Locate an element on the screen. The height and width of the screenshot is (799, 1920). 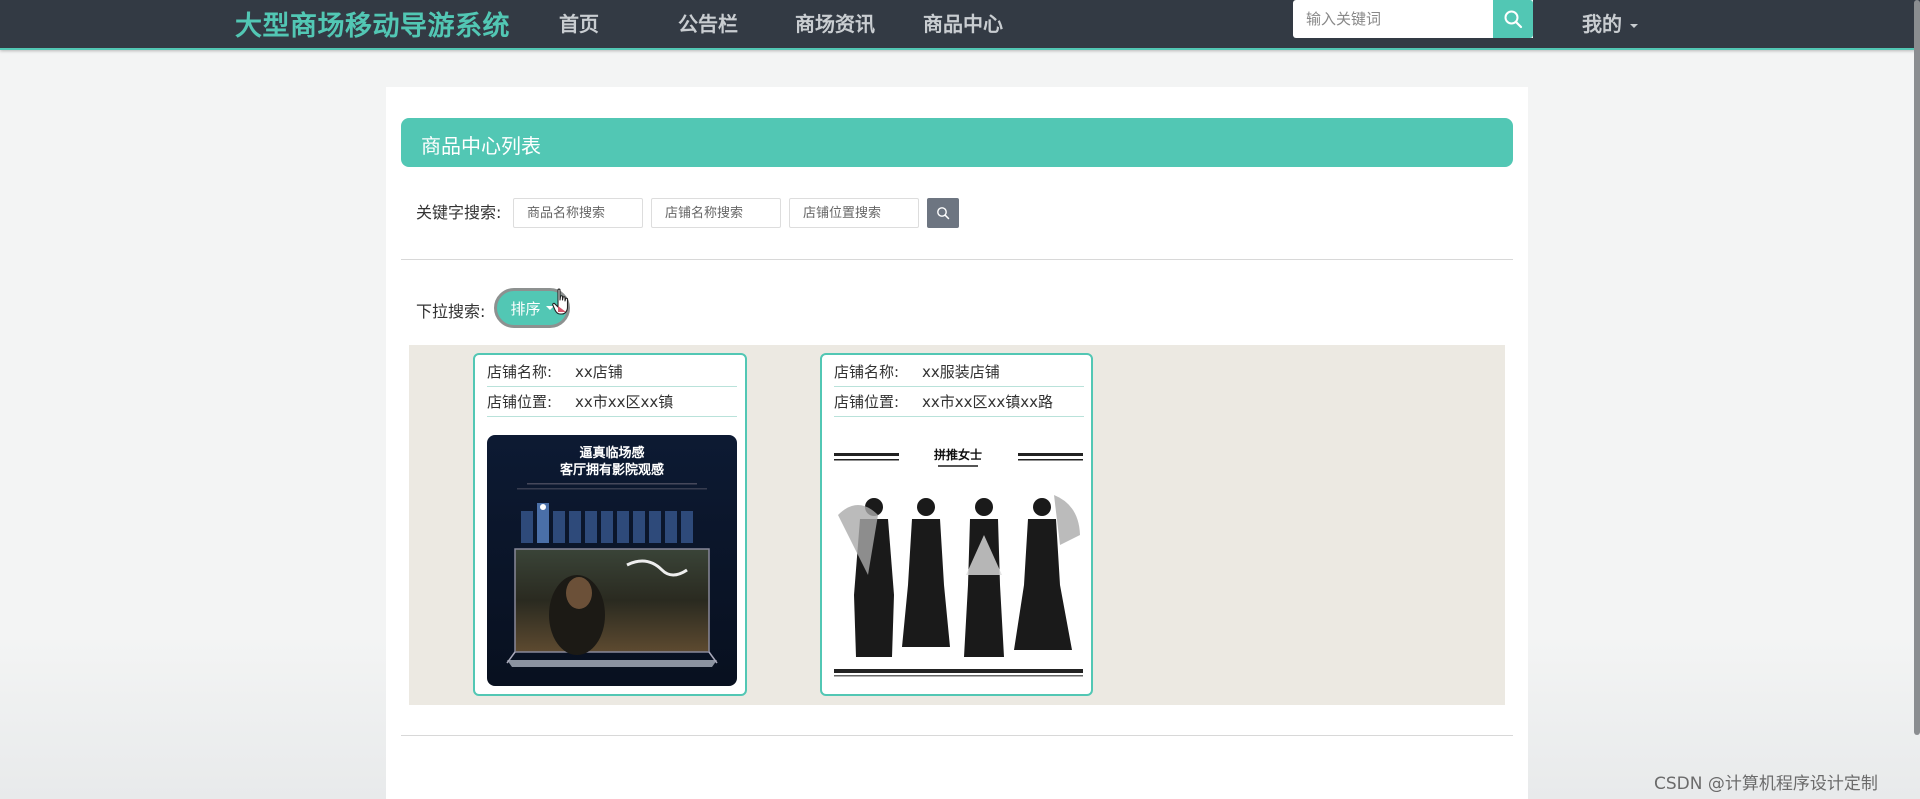
product-name-search-input is located at coordinates (578, 213).